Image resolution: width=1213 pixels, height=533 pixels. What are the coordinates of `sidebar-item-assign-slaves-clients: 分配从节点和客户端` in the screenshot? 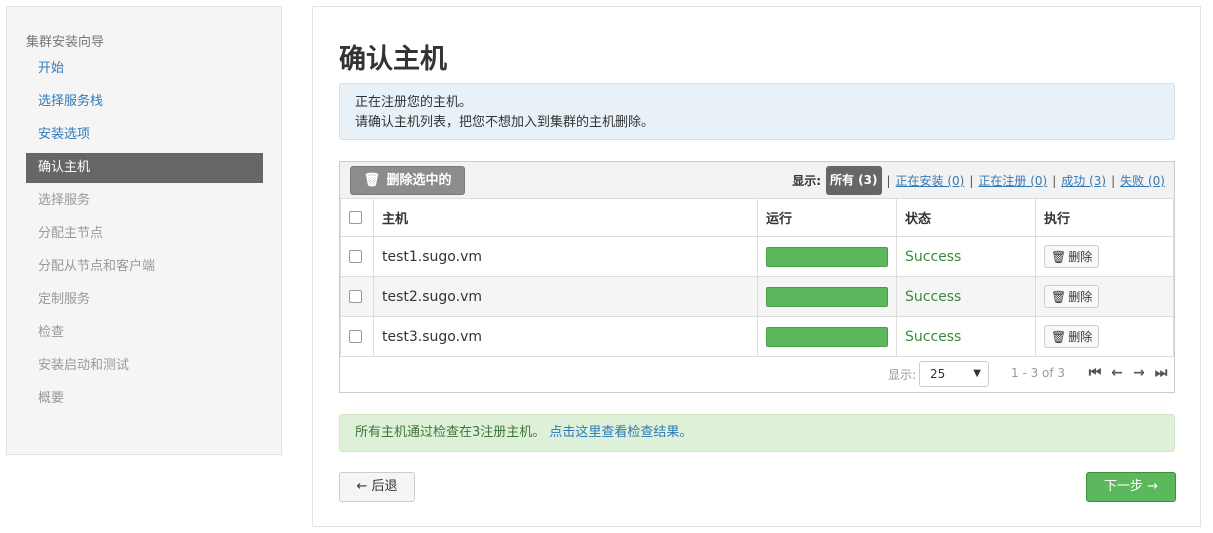 It's located at (97, 266).